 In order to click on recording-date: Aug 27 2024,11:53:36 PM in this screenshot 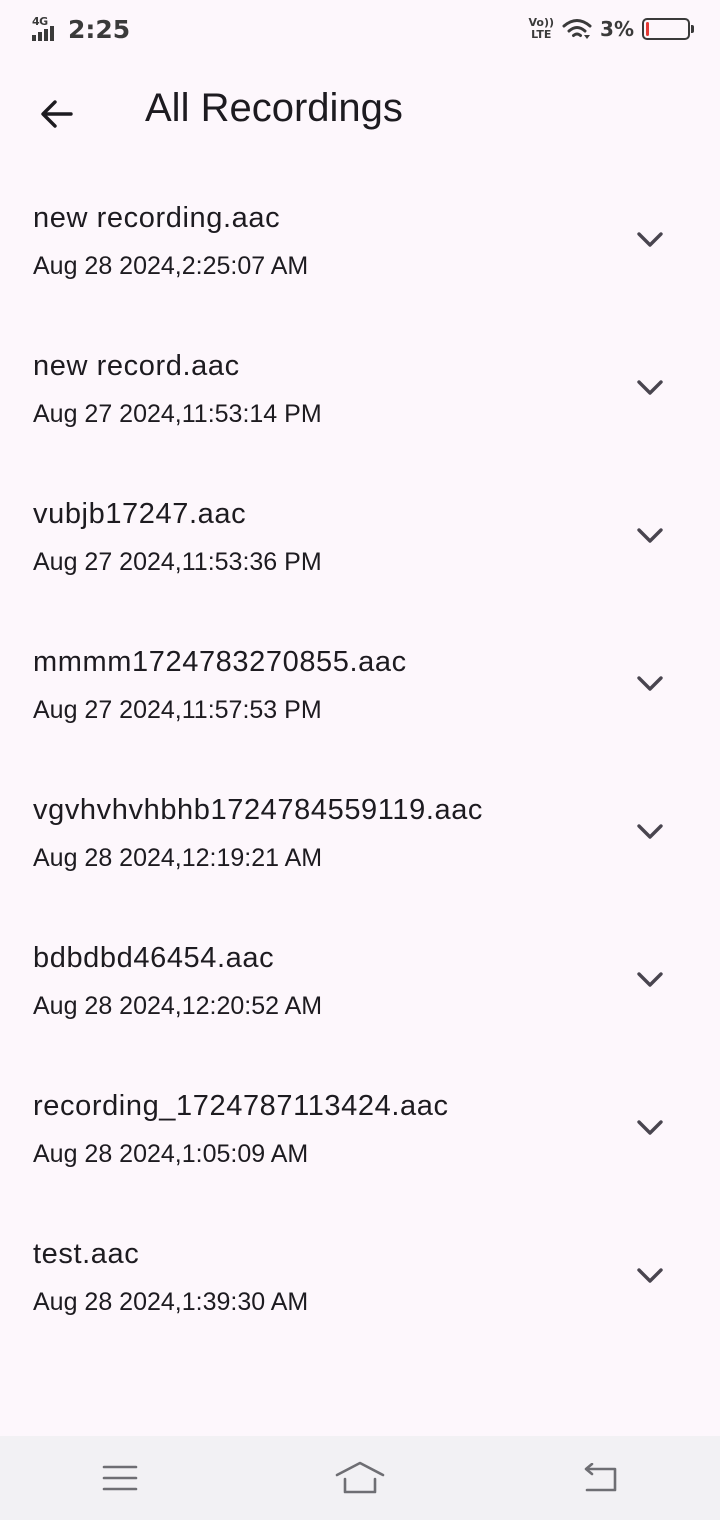, I will do `click(177, 562)`.